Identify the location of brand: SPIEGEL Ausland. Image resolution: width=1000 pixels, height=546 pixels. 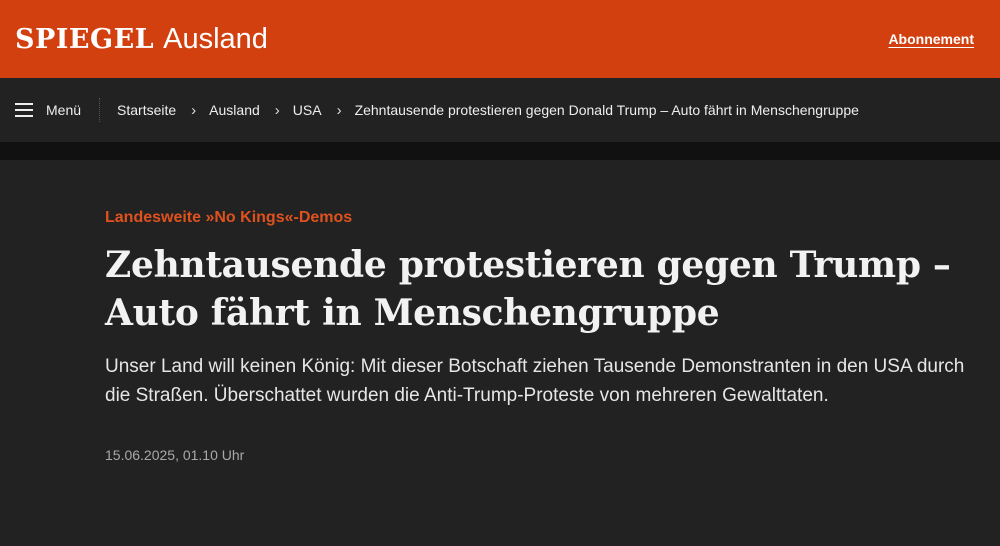
(141, 39).